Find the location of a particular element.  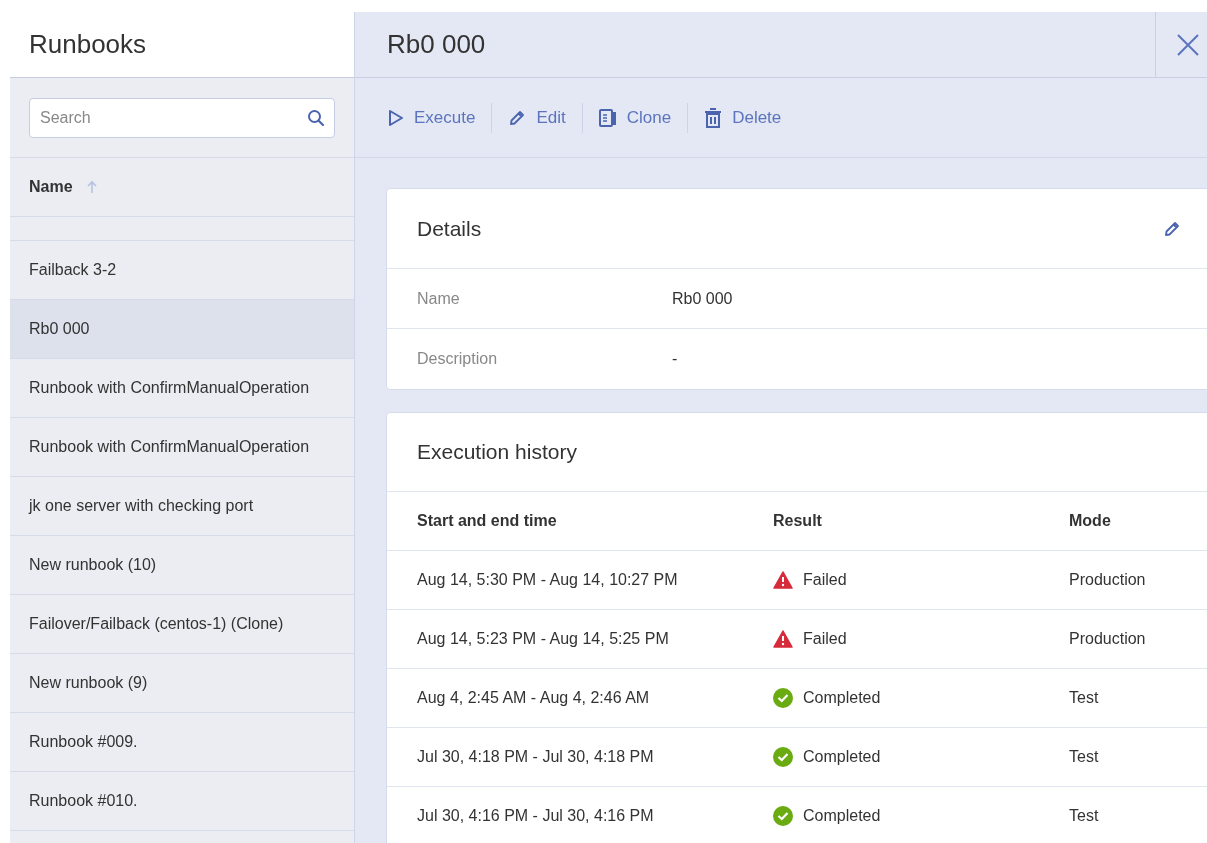

play-icon is located at coordinates (396, 117).